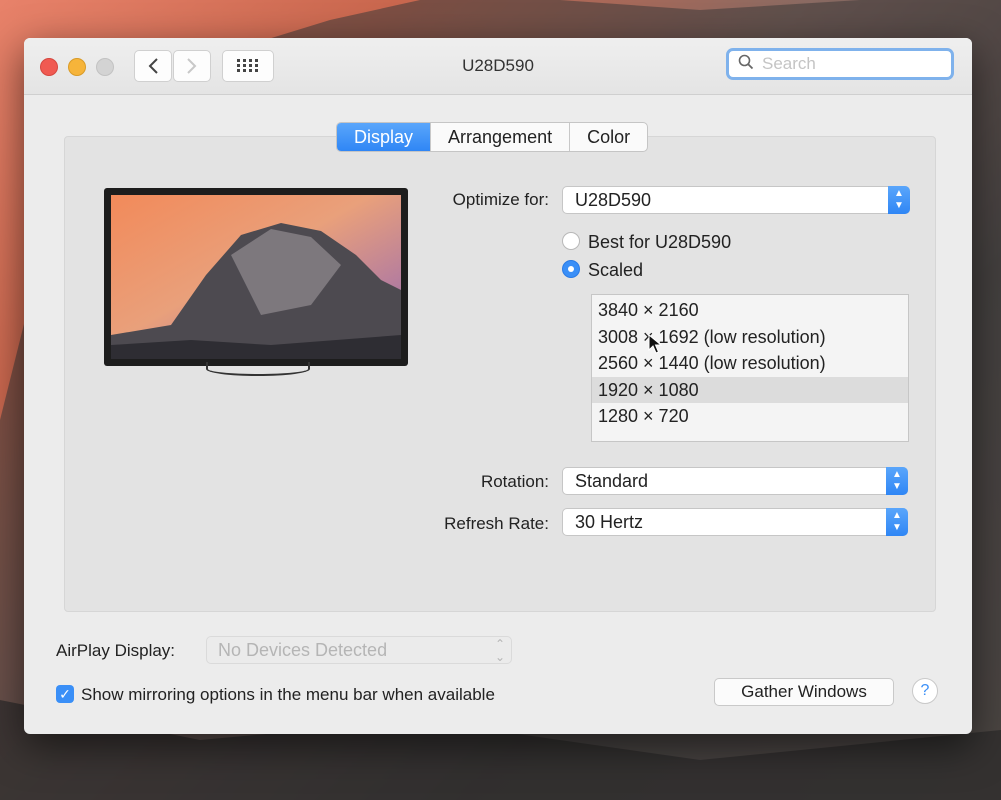  Describe the element at coordinates (735, 522) in the screenshot. I see `refresh-rate-popup: 30 Hertz ▲ ▼` at that location.